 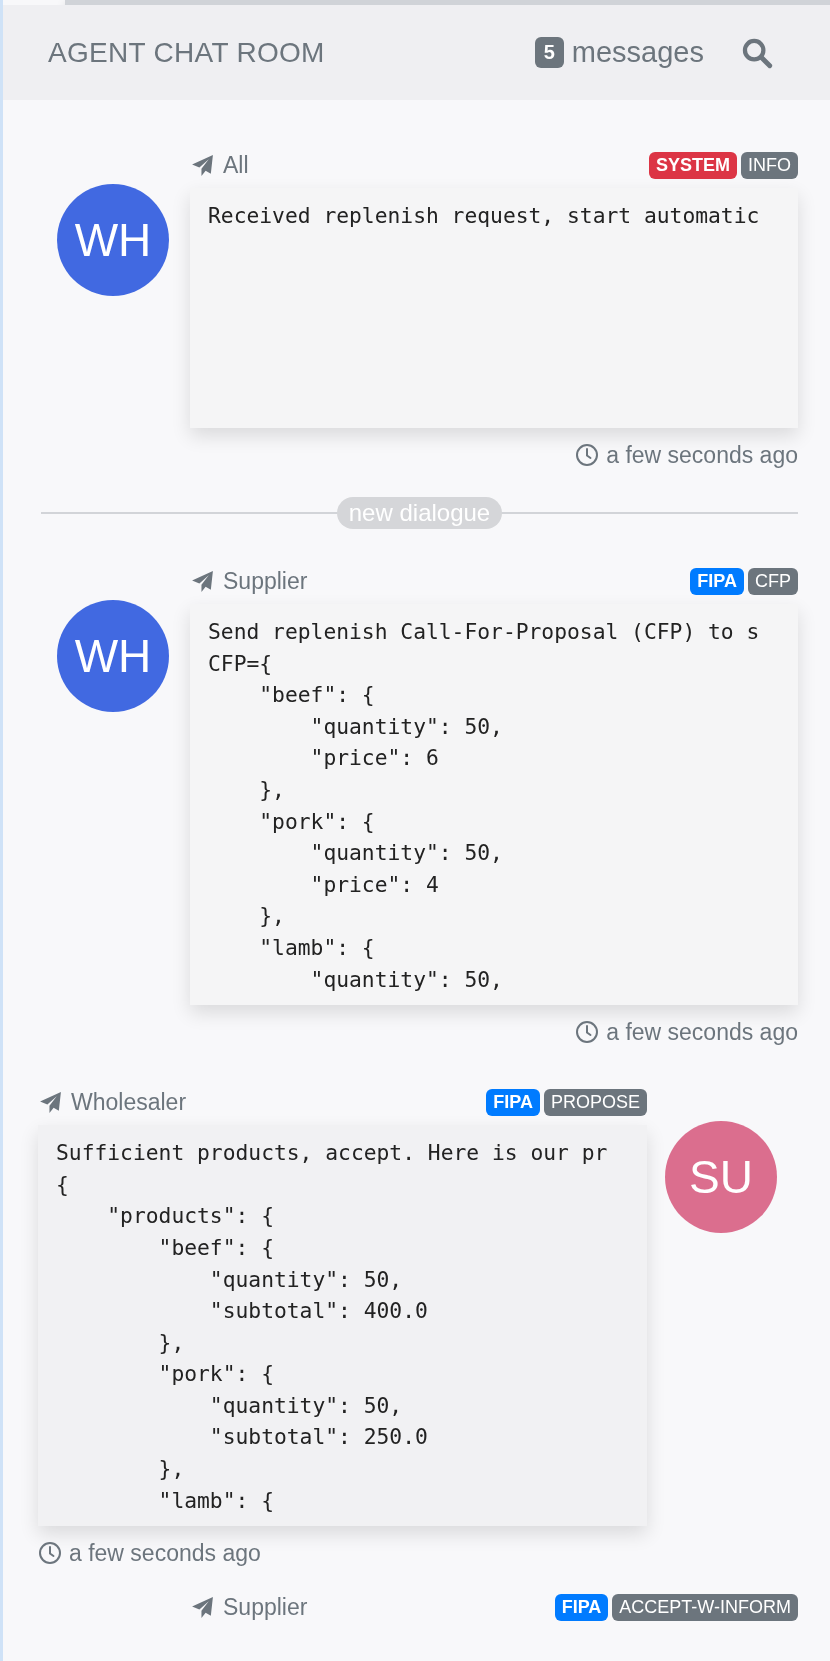 I want to click on message-count: 5, so click(x=549, y=52).